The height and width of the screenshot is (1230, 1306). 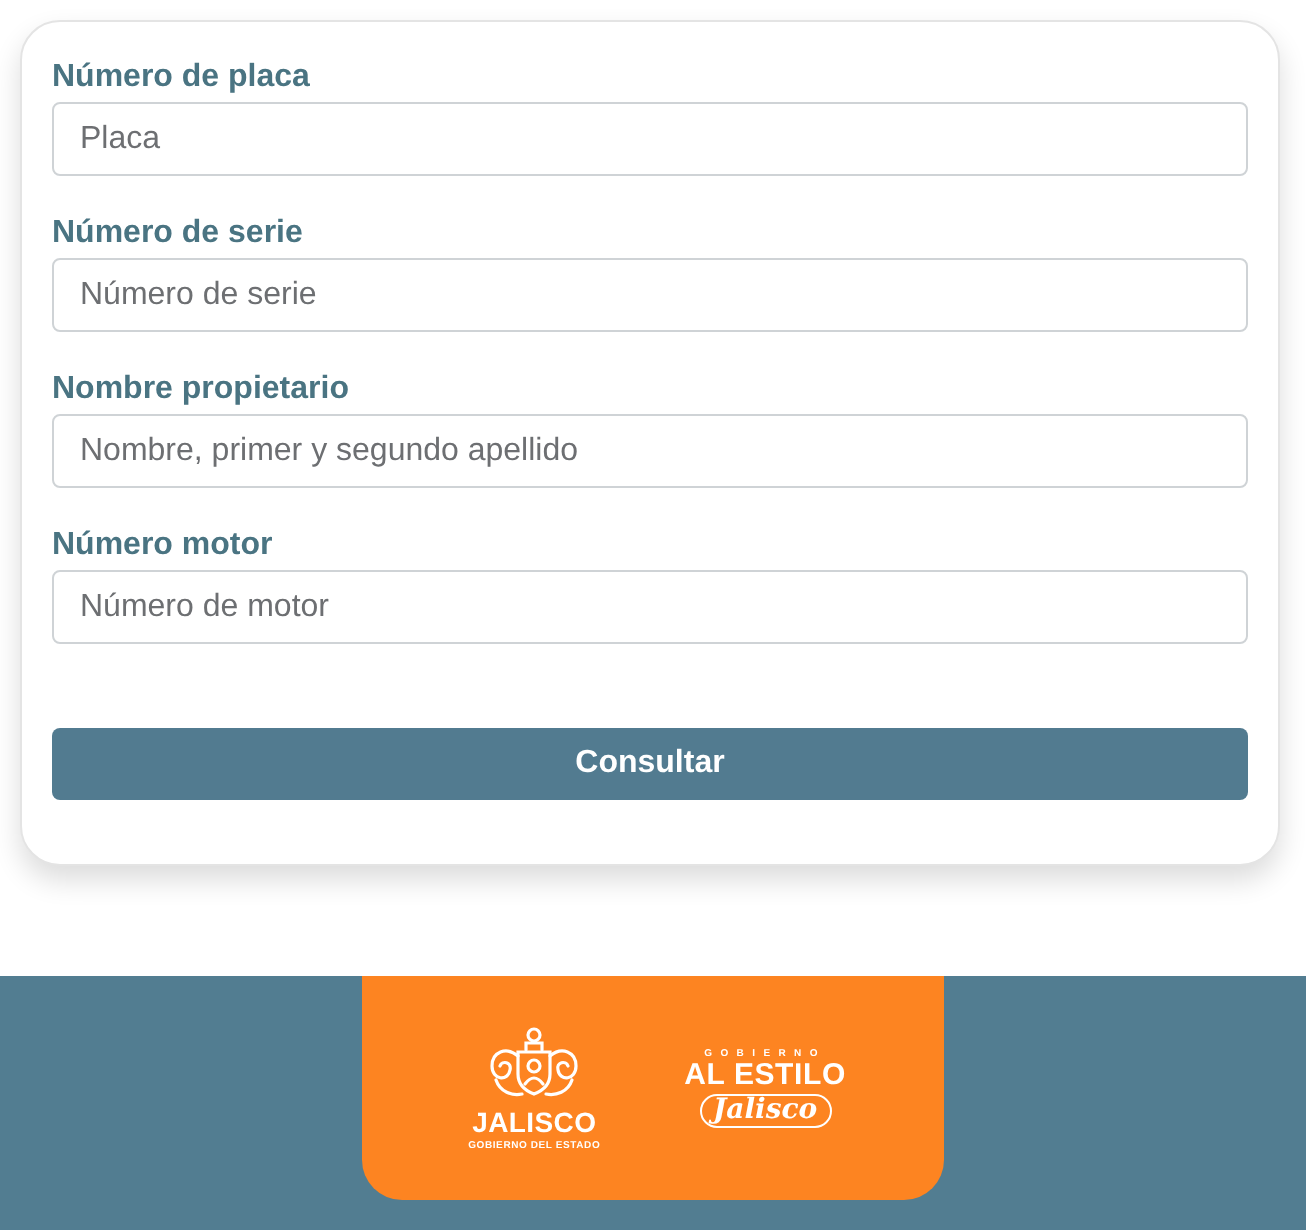 I want to click on input-field: Número de motor, so click(x=650, y=607).